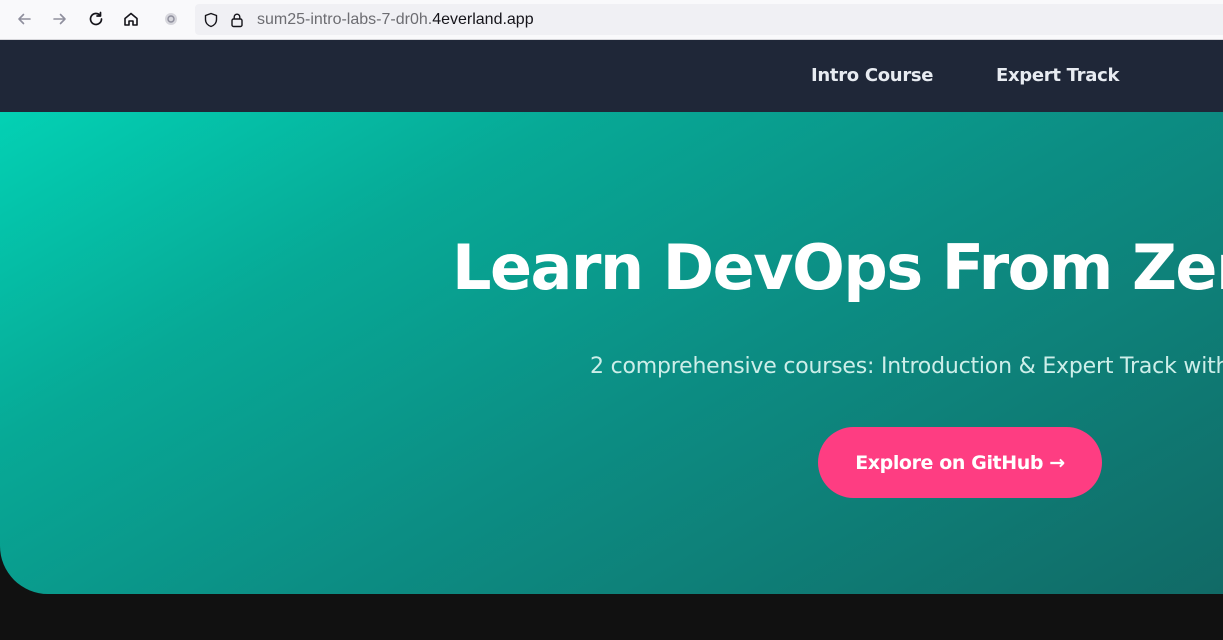 The height and width of the screenshot is (640, 1223). I want to click on url-domain: 4everland.app, so click(483, 19).